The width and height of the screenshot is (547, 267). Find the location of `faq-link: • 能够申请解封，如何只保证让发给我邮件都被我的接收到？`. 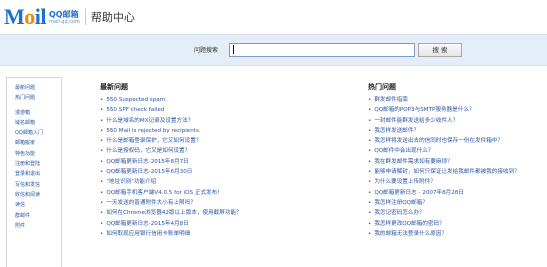

faq-link: • 能够申请解封，如何只保证让发给我邮件都被我的接收到？ is located at coordinates (457, 172).